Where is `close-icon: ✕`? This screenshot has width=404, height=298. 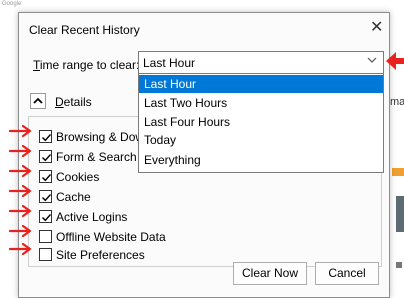 close-icon: ✕ is located at coordinates (376, 28).